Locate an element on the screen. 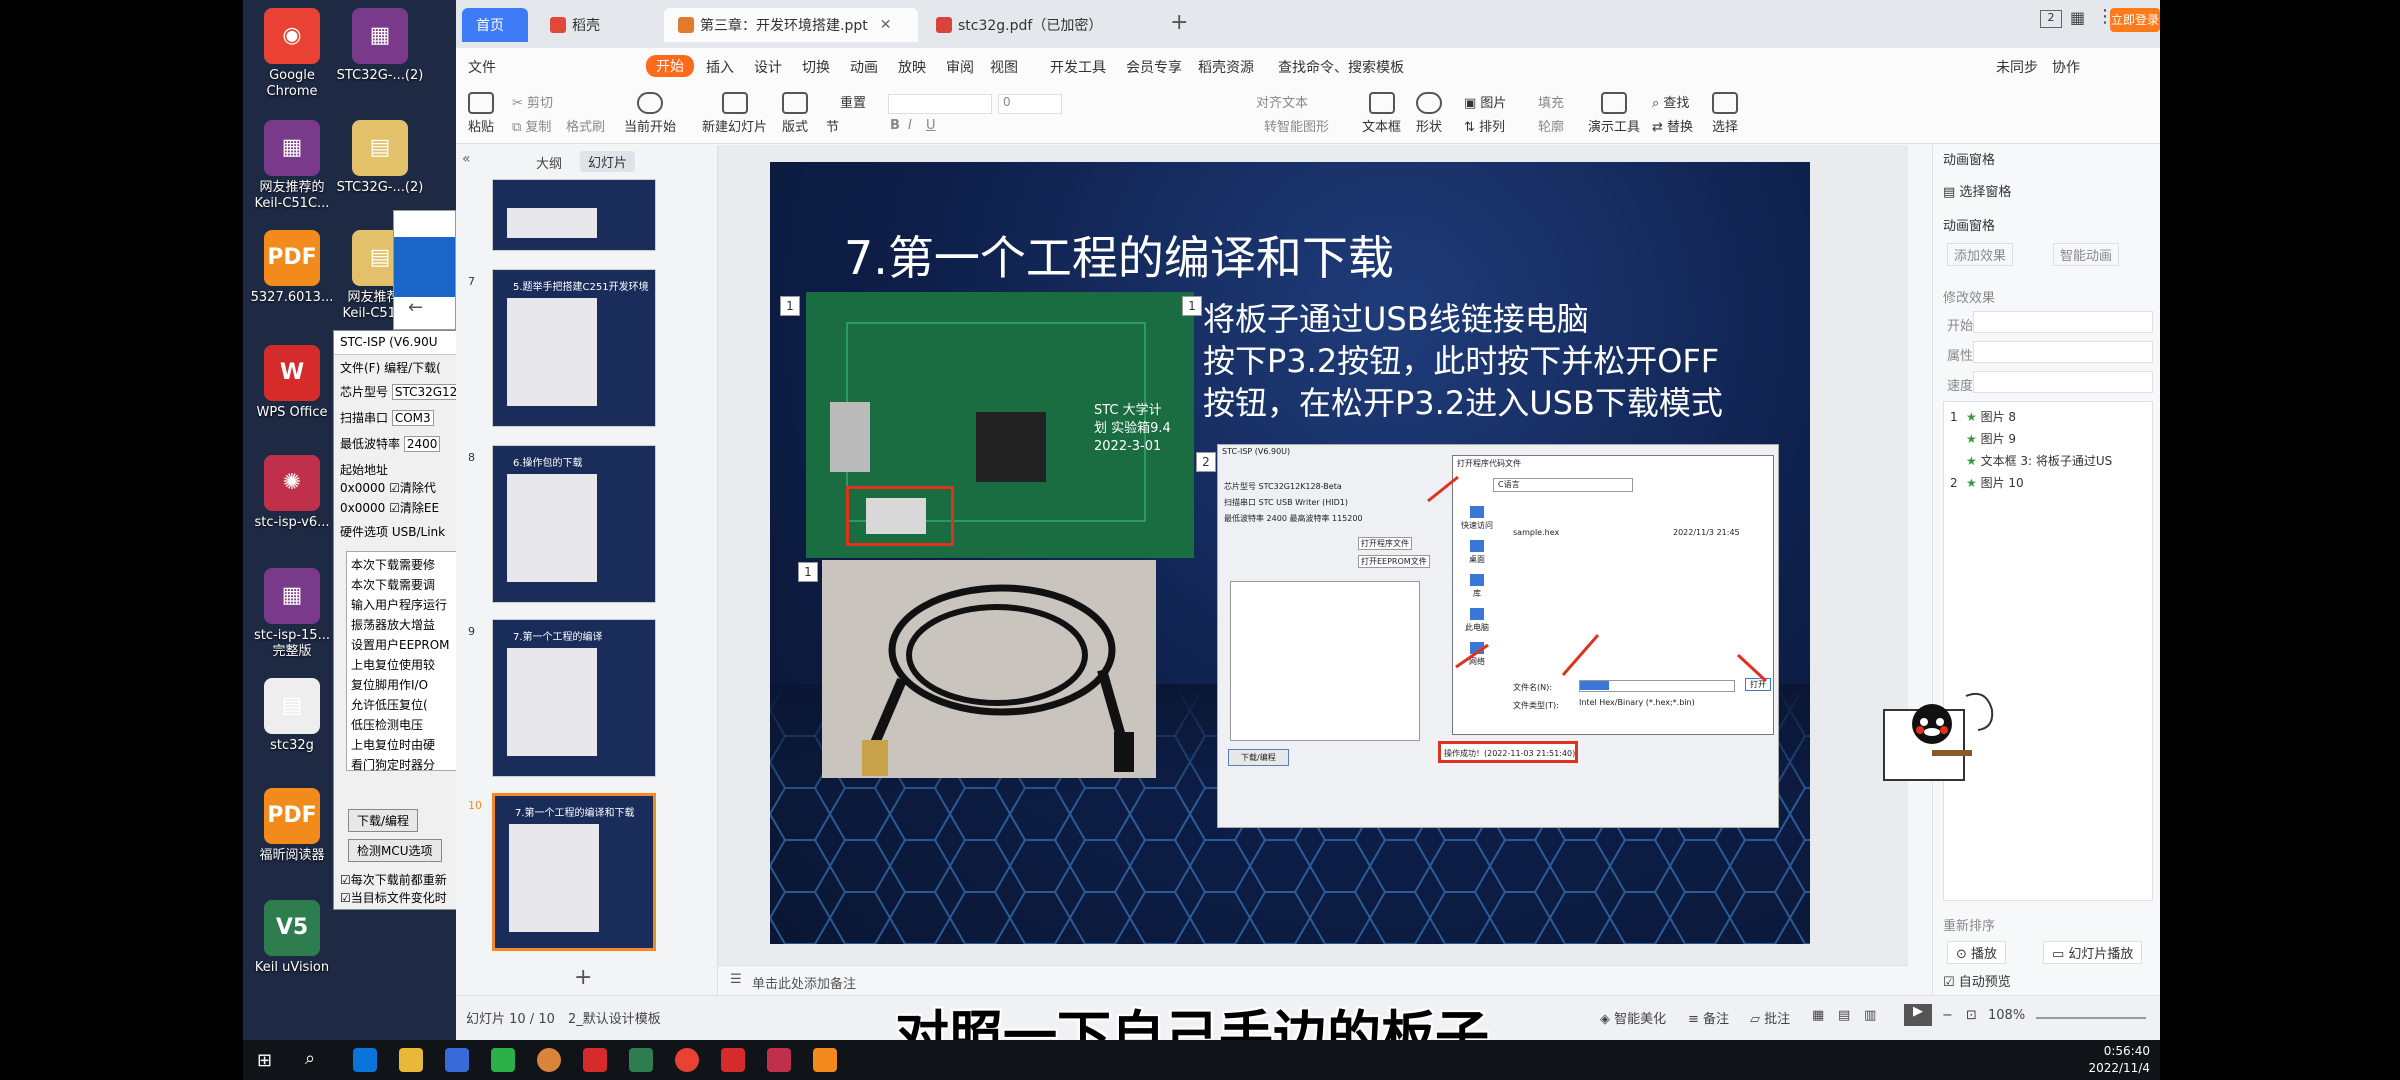 The height and width of the screenshot is (1080, 2400). hw-options-tab: 硬件选项 is located at coordinates (364, 532).